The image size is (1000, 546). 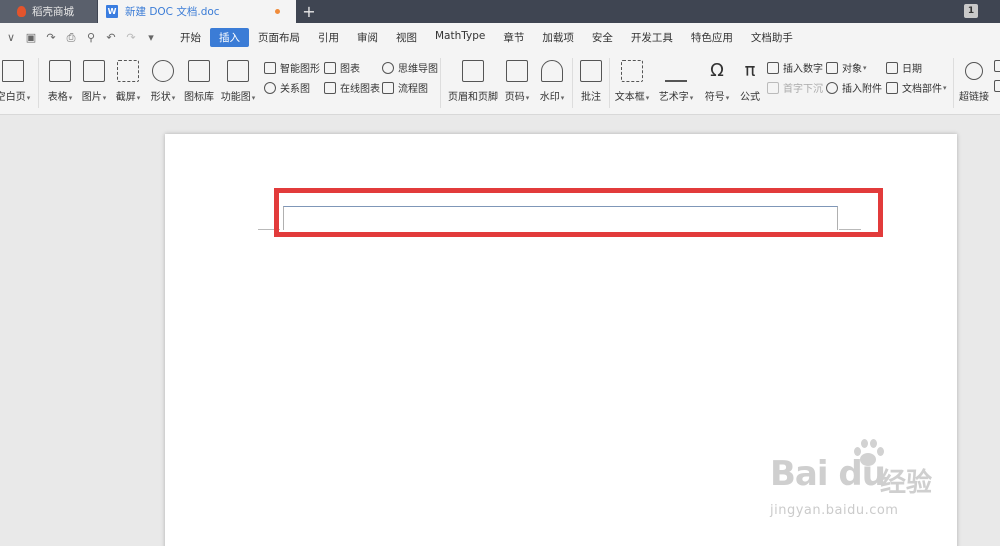 I want to click on screenshot-button: 截屏▾, so click(x=128, y=77).